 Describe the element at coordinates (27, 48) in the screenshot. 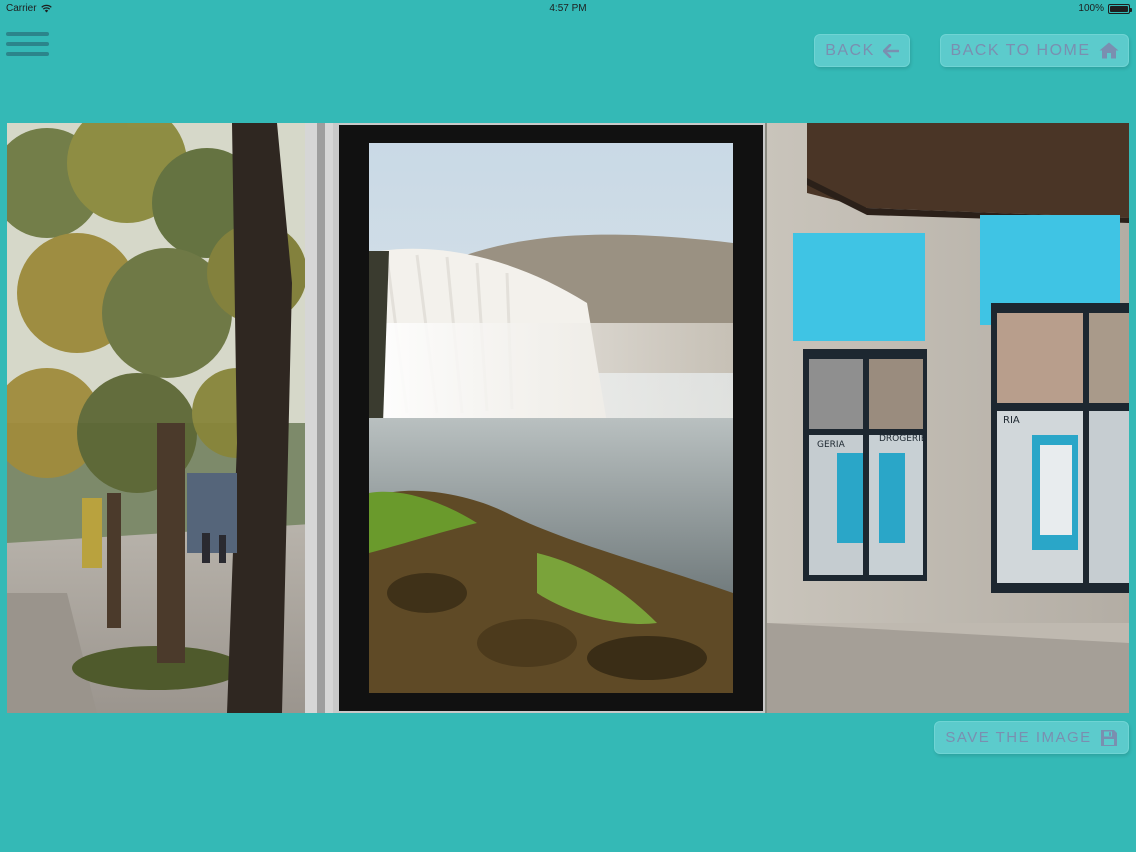

I see `hamburger-menu-icon` at that location.